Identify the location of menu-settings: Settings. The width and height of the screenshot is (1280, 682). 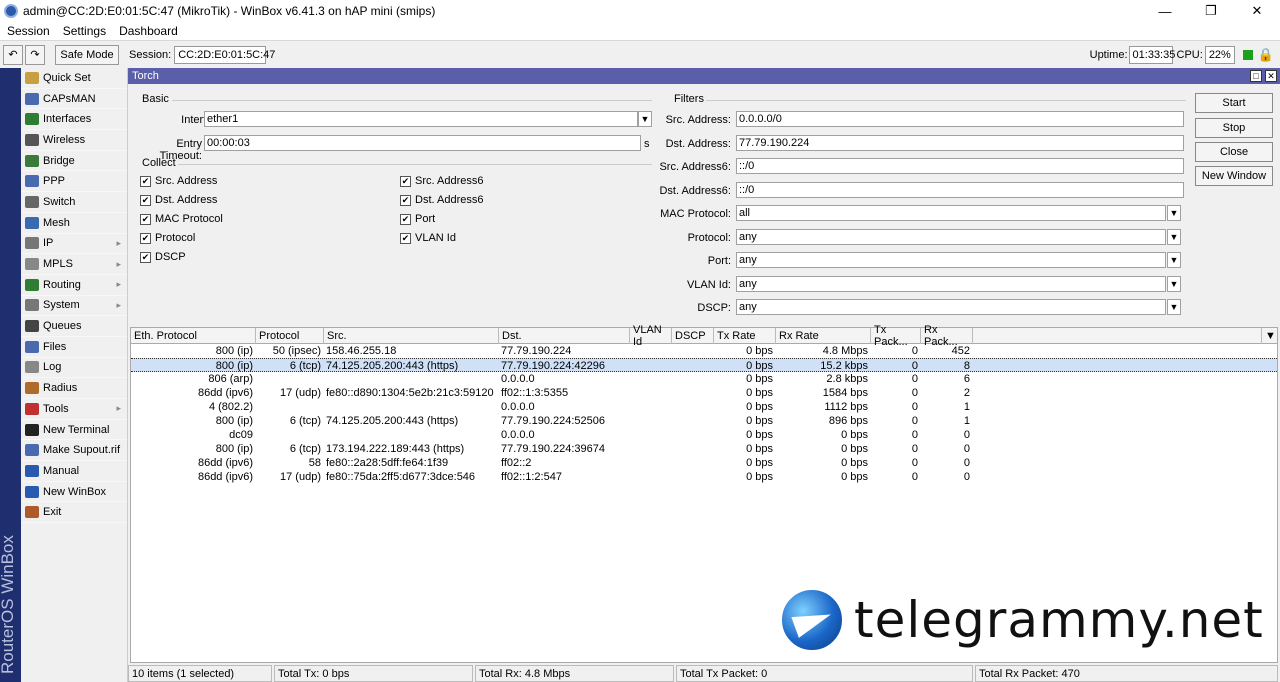
(84, 31).